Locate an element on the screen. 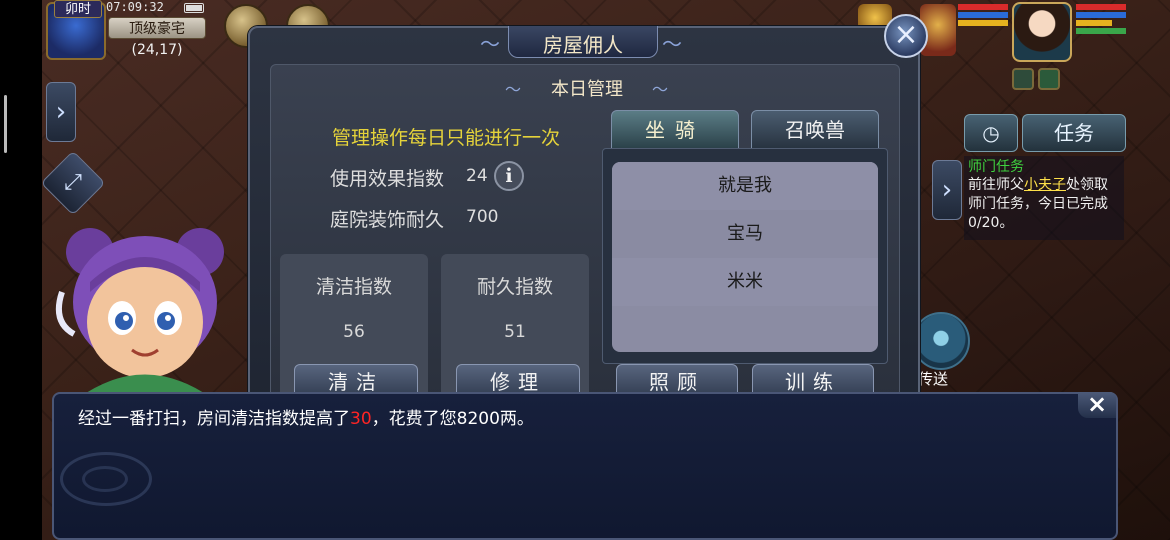 The image size is (1170, 540). courtyard-durability-label: 庭院装饰耐久 is located at coordinates (387, 220).